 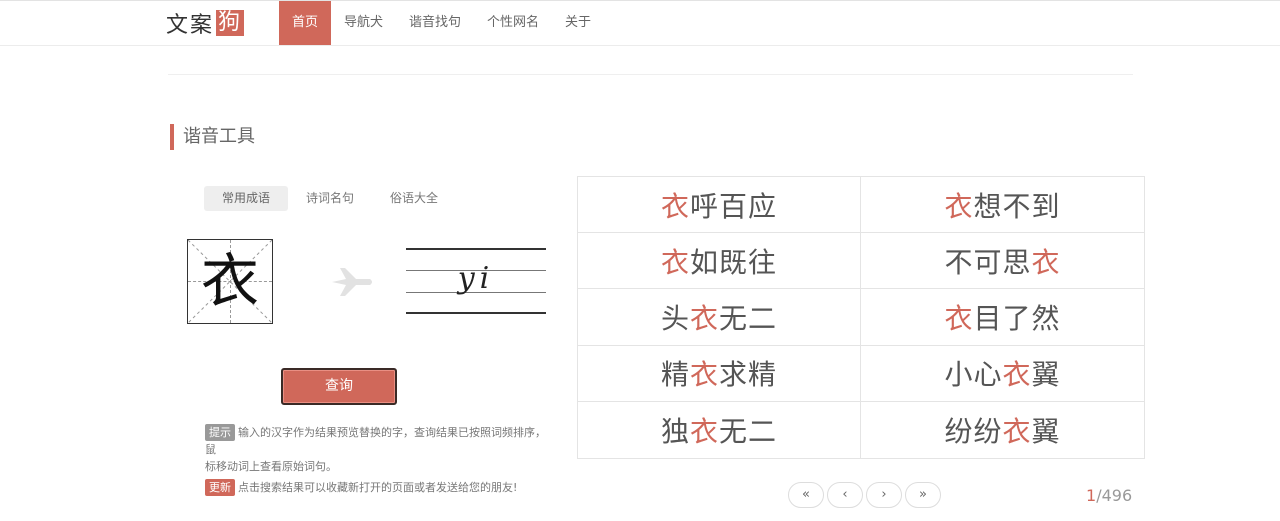 What do you see at coordinates (414, 198) in the screenshot?
I see `tab-proverbs: 俗语大全` at bounding box center [414, 198].